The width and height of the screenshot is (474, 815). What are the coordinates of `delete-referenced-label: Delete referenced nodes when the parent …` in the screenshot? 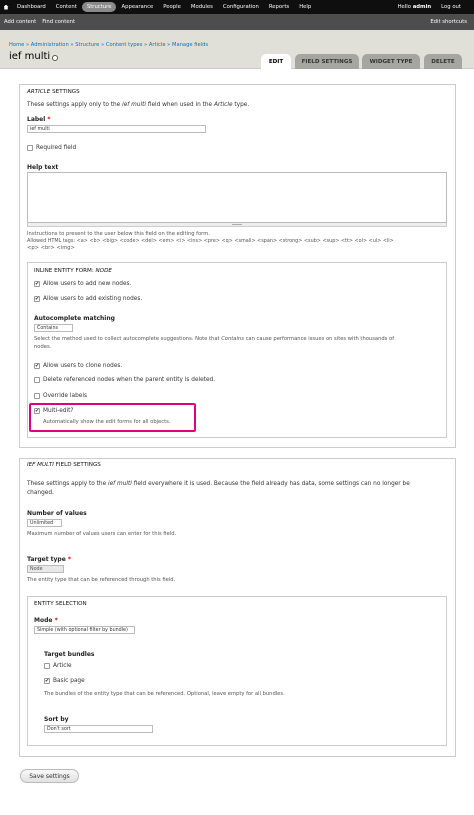 It's located at (129, 380).